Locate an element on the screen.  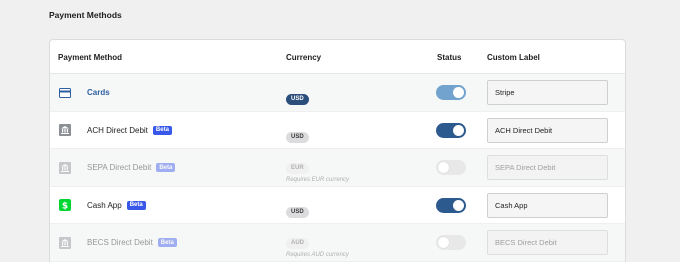
status-toggle-sepa is located at coordinates (451, 167).